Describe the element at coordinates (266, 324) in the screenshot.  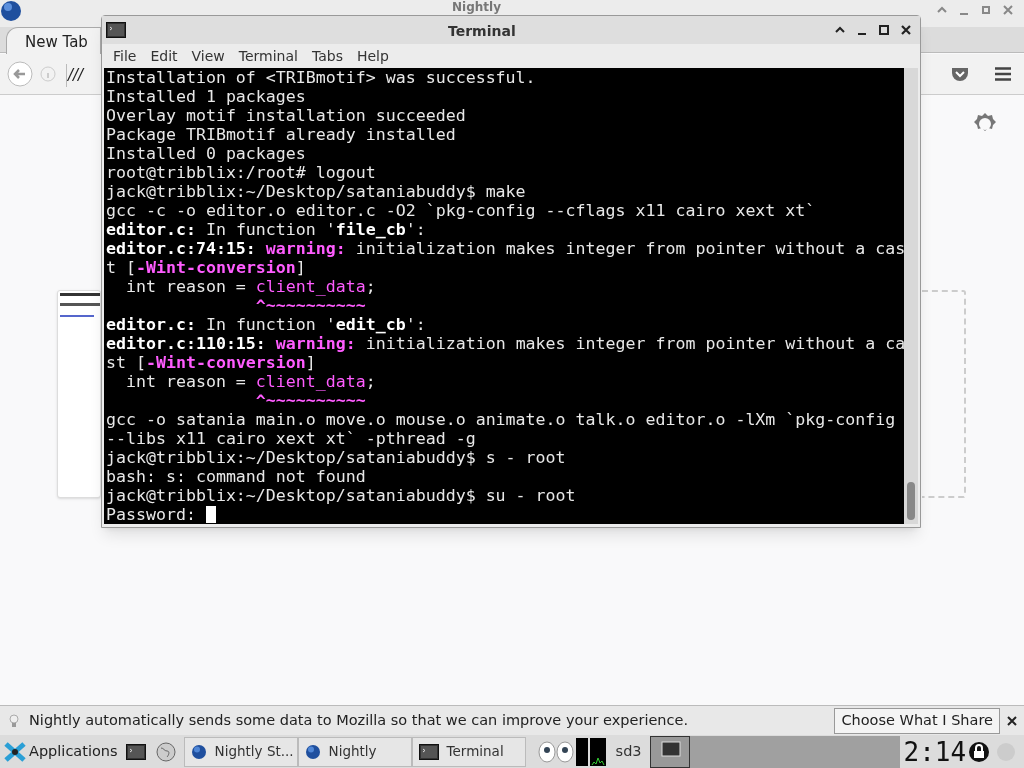
I see `terminal-line: editor.c: In function 'edit_cb':` at that location.